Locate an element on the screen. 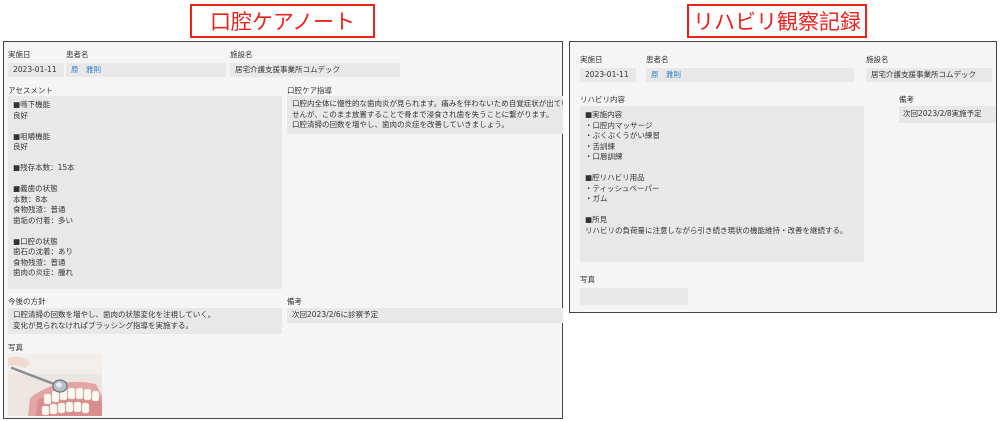 The width and height of the screenshot is (1000, 421). rehab-remarks-field: 次回2023/2/8実施予定 is located at coordinates (947, 114).